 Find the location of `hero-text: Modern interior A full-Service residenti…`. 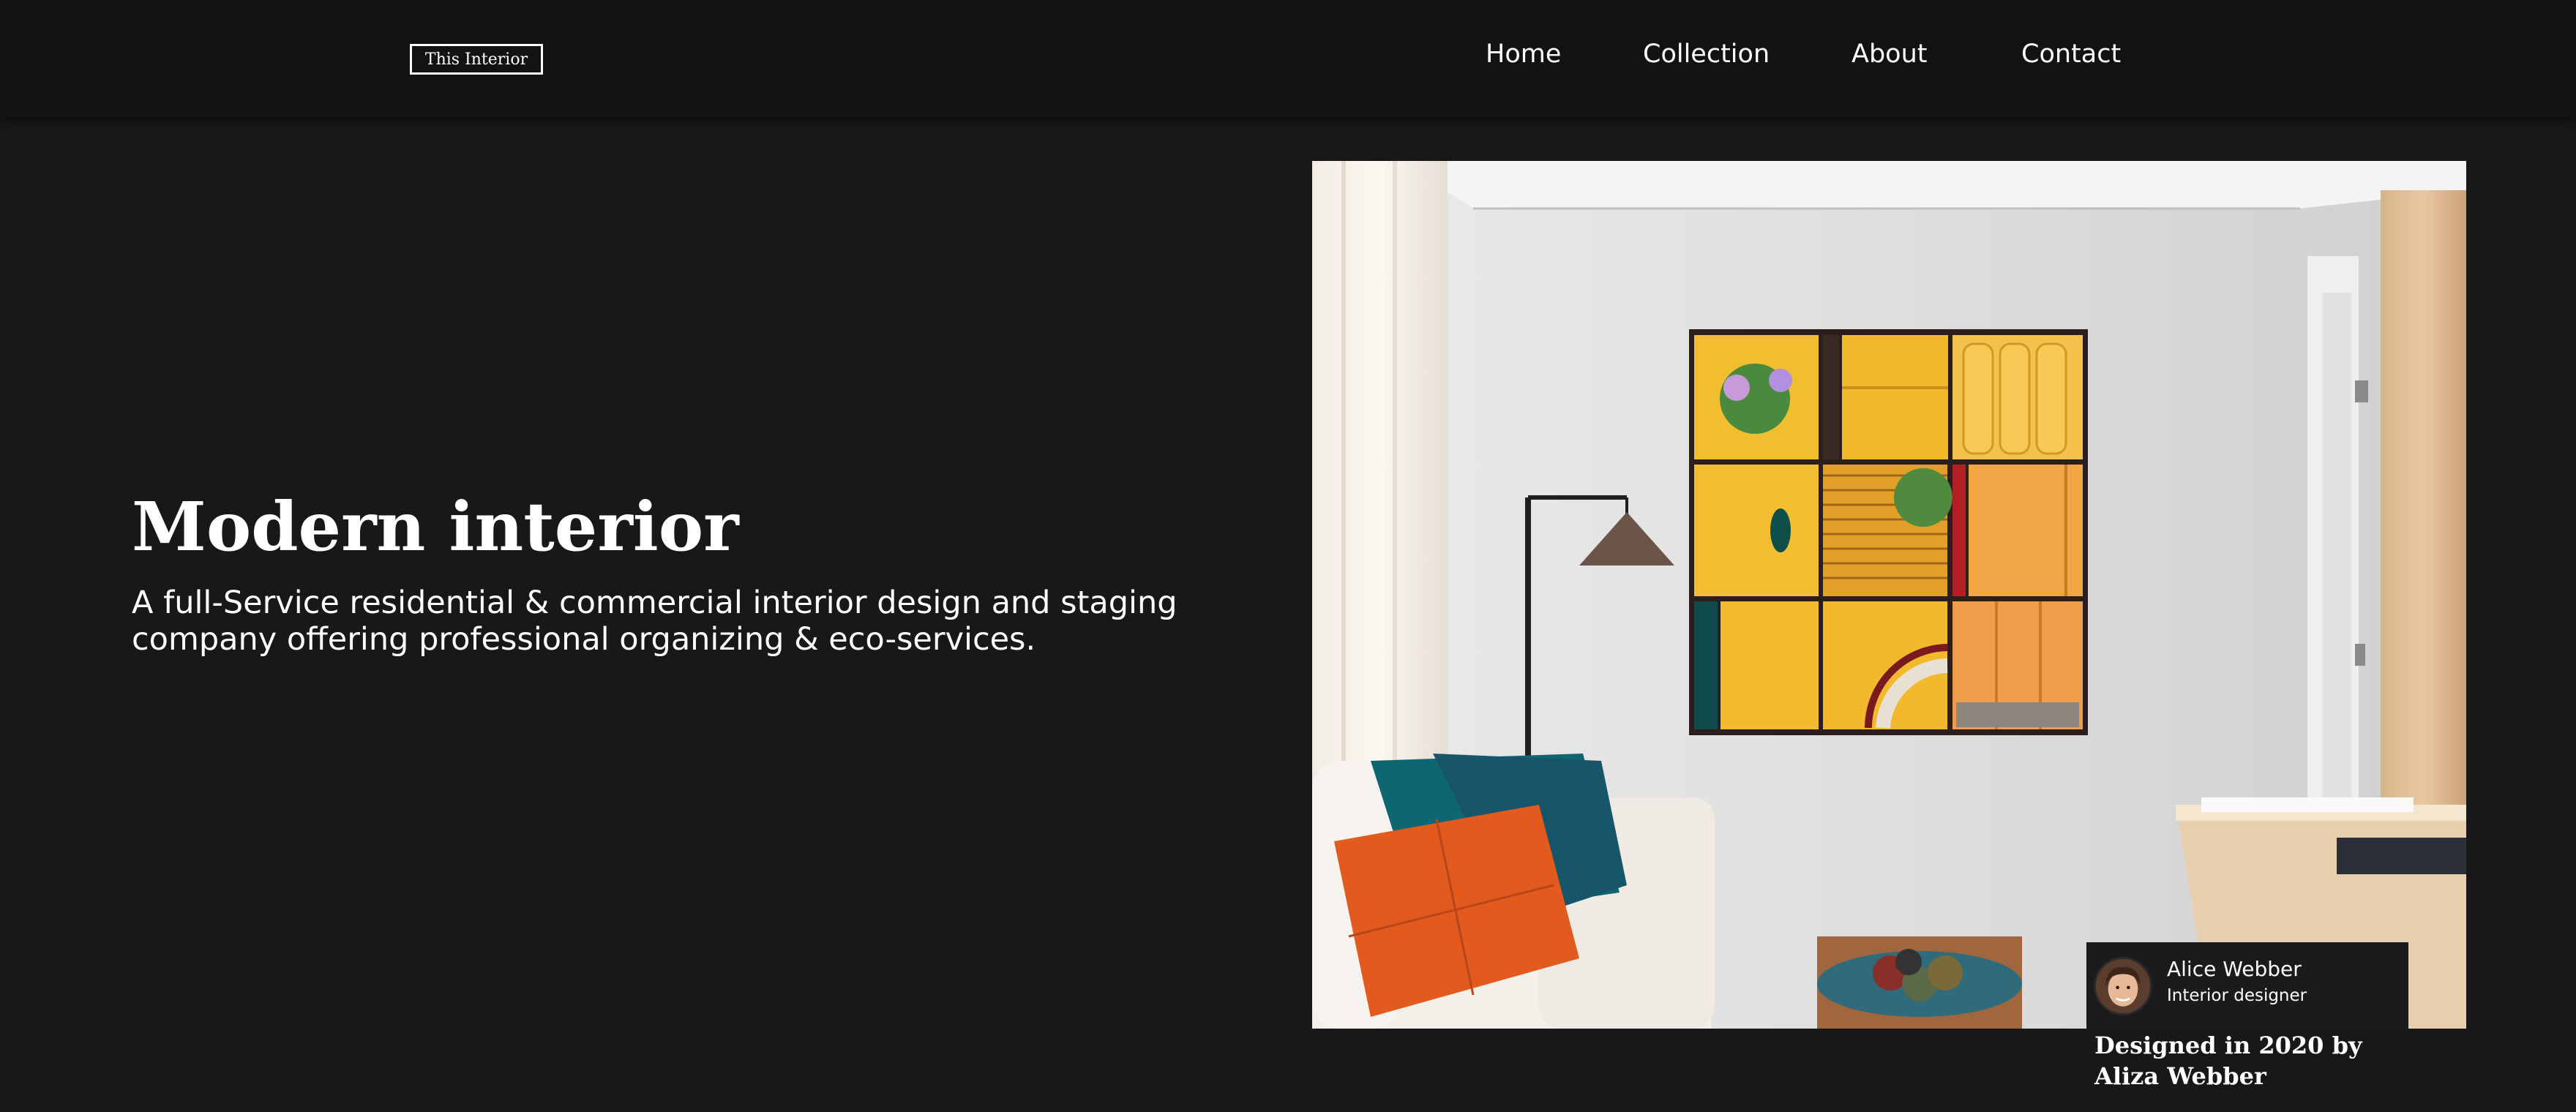

hero-text: Modern interior A full-Service residenti… is located at coordinates (673, 572).